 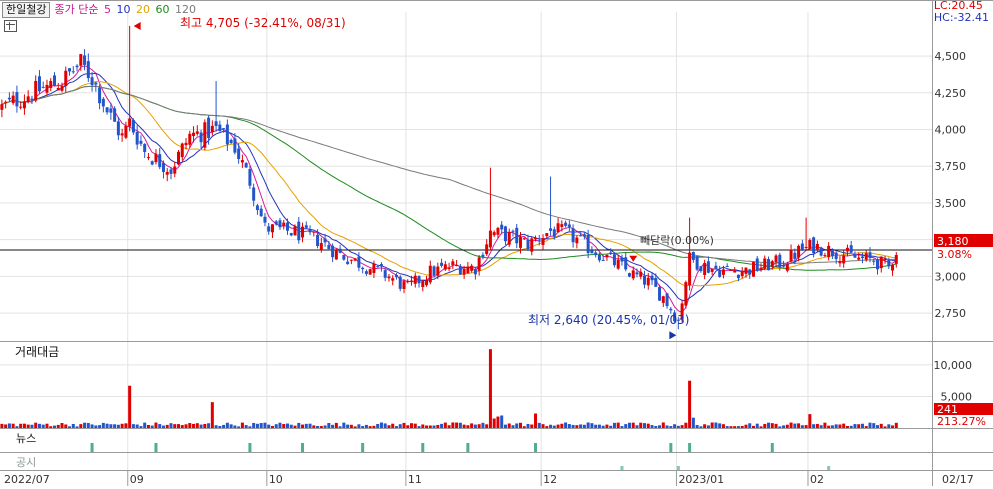 I want to click on ma-period-10: 10, so click(x=123, y=9).